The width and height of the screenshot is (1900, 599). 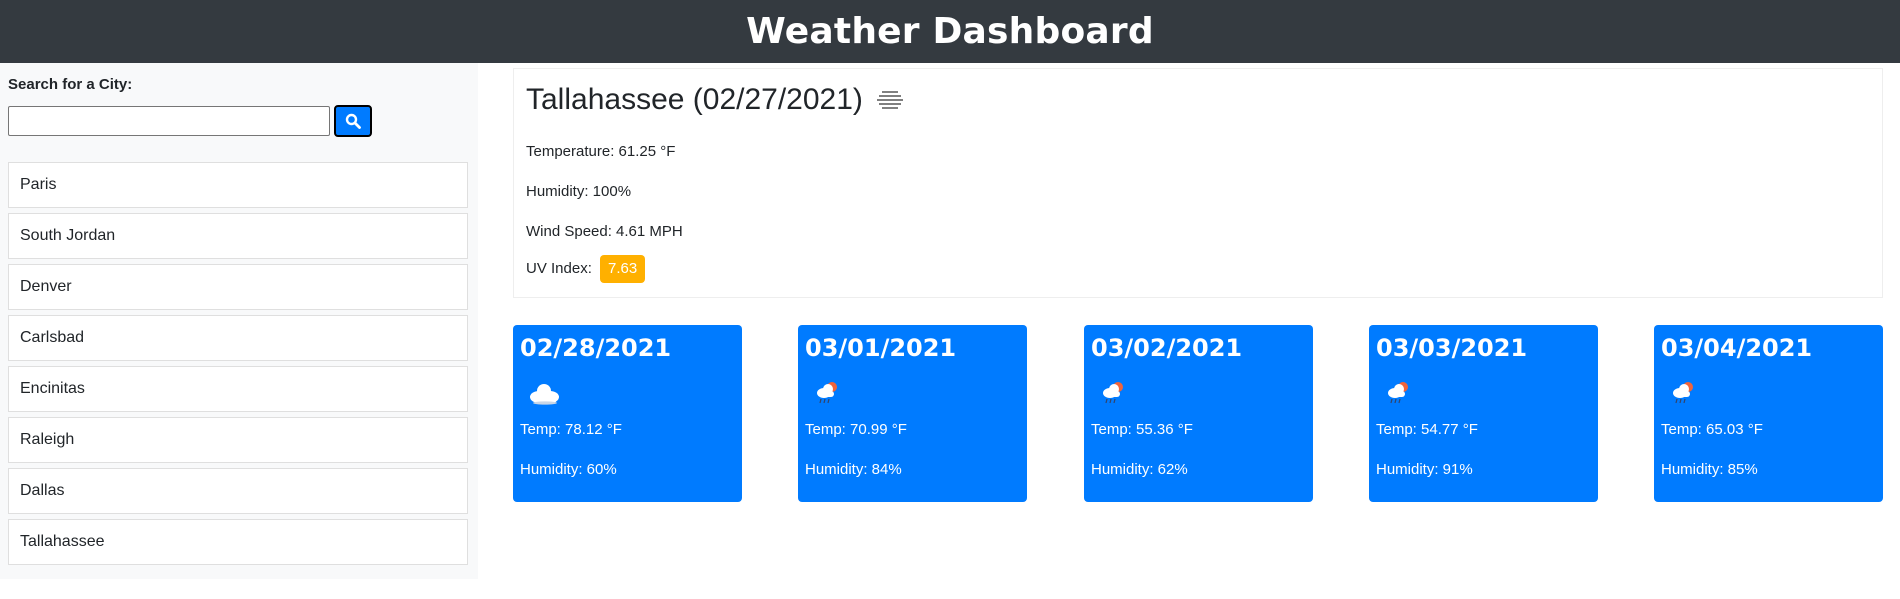 What do you see at coordinates (1483, 413) in the screenshot?
I see `forecast-card: 03/03/2021 Temp: 54.77 °F Humidity: 91%` at bounding box center [1483, 413].